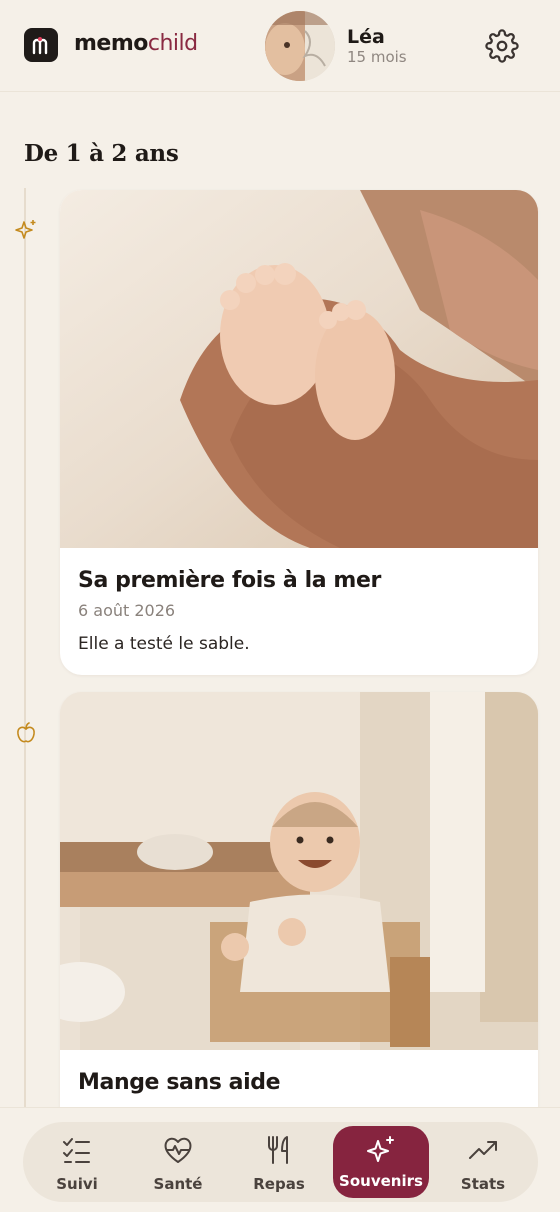  I want to click on brand-name-bold: memo, so click(111, 43).